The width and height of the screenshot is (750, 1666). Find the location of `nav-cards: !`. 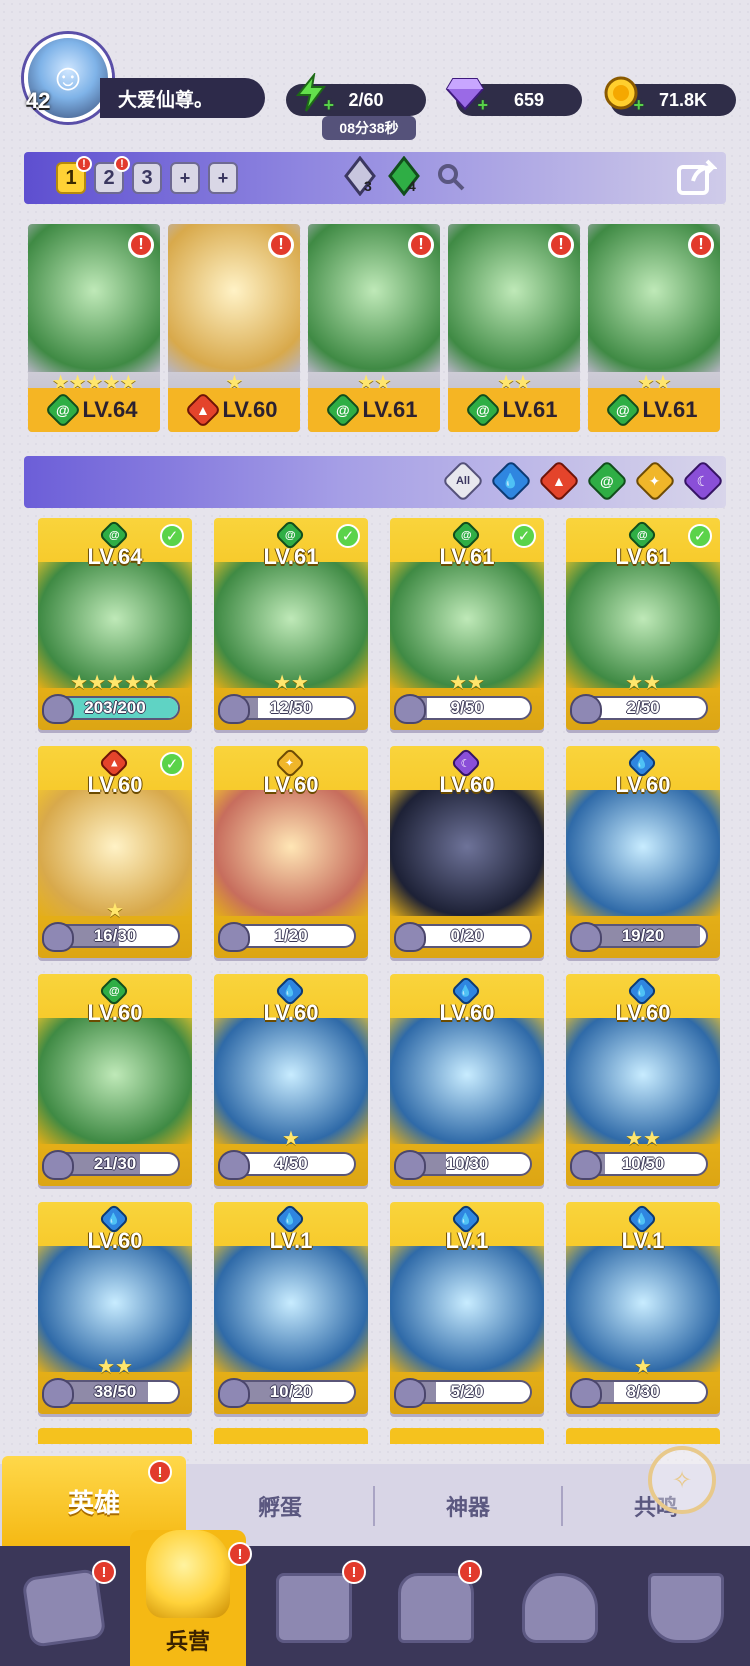

nav-cards: ! is located at coordinates (64, 1608).